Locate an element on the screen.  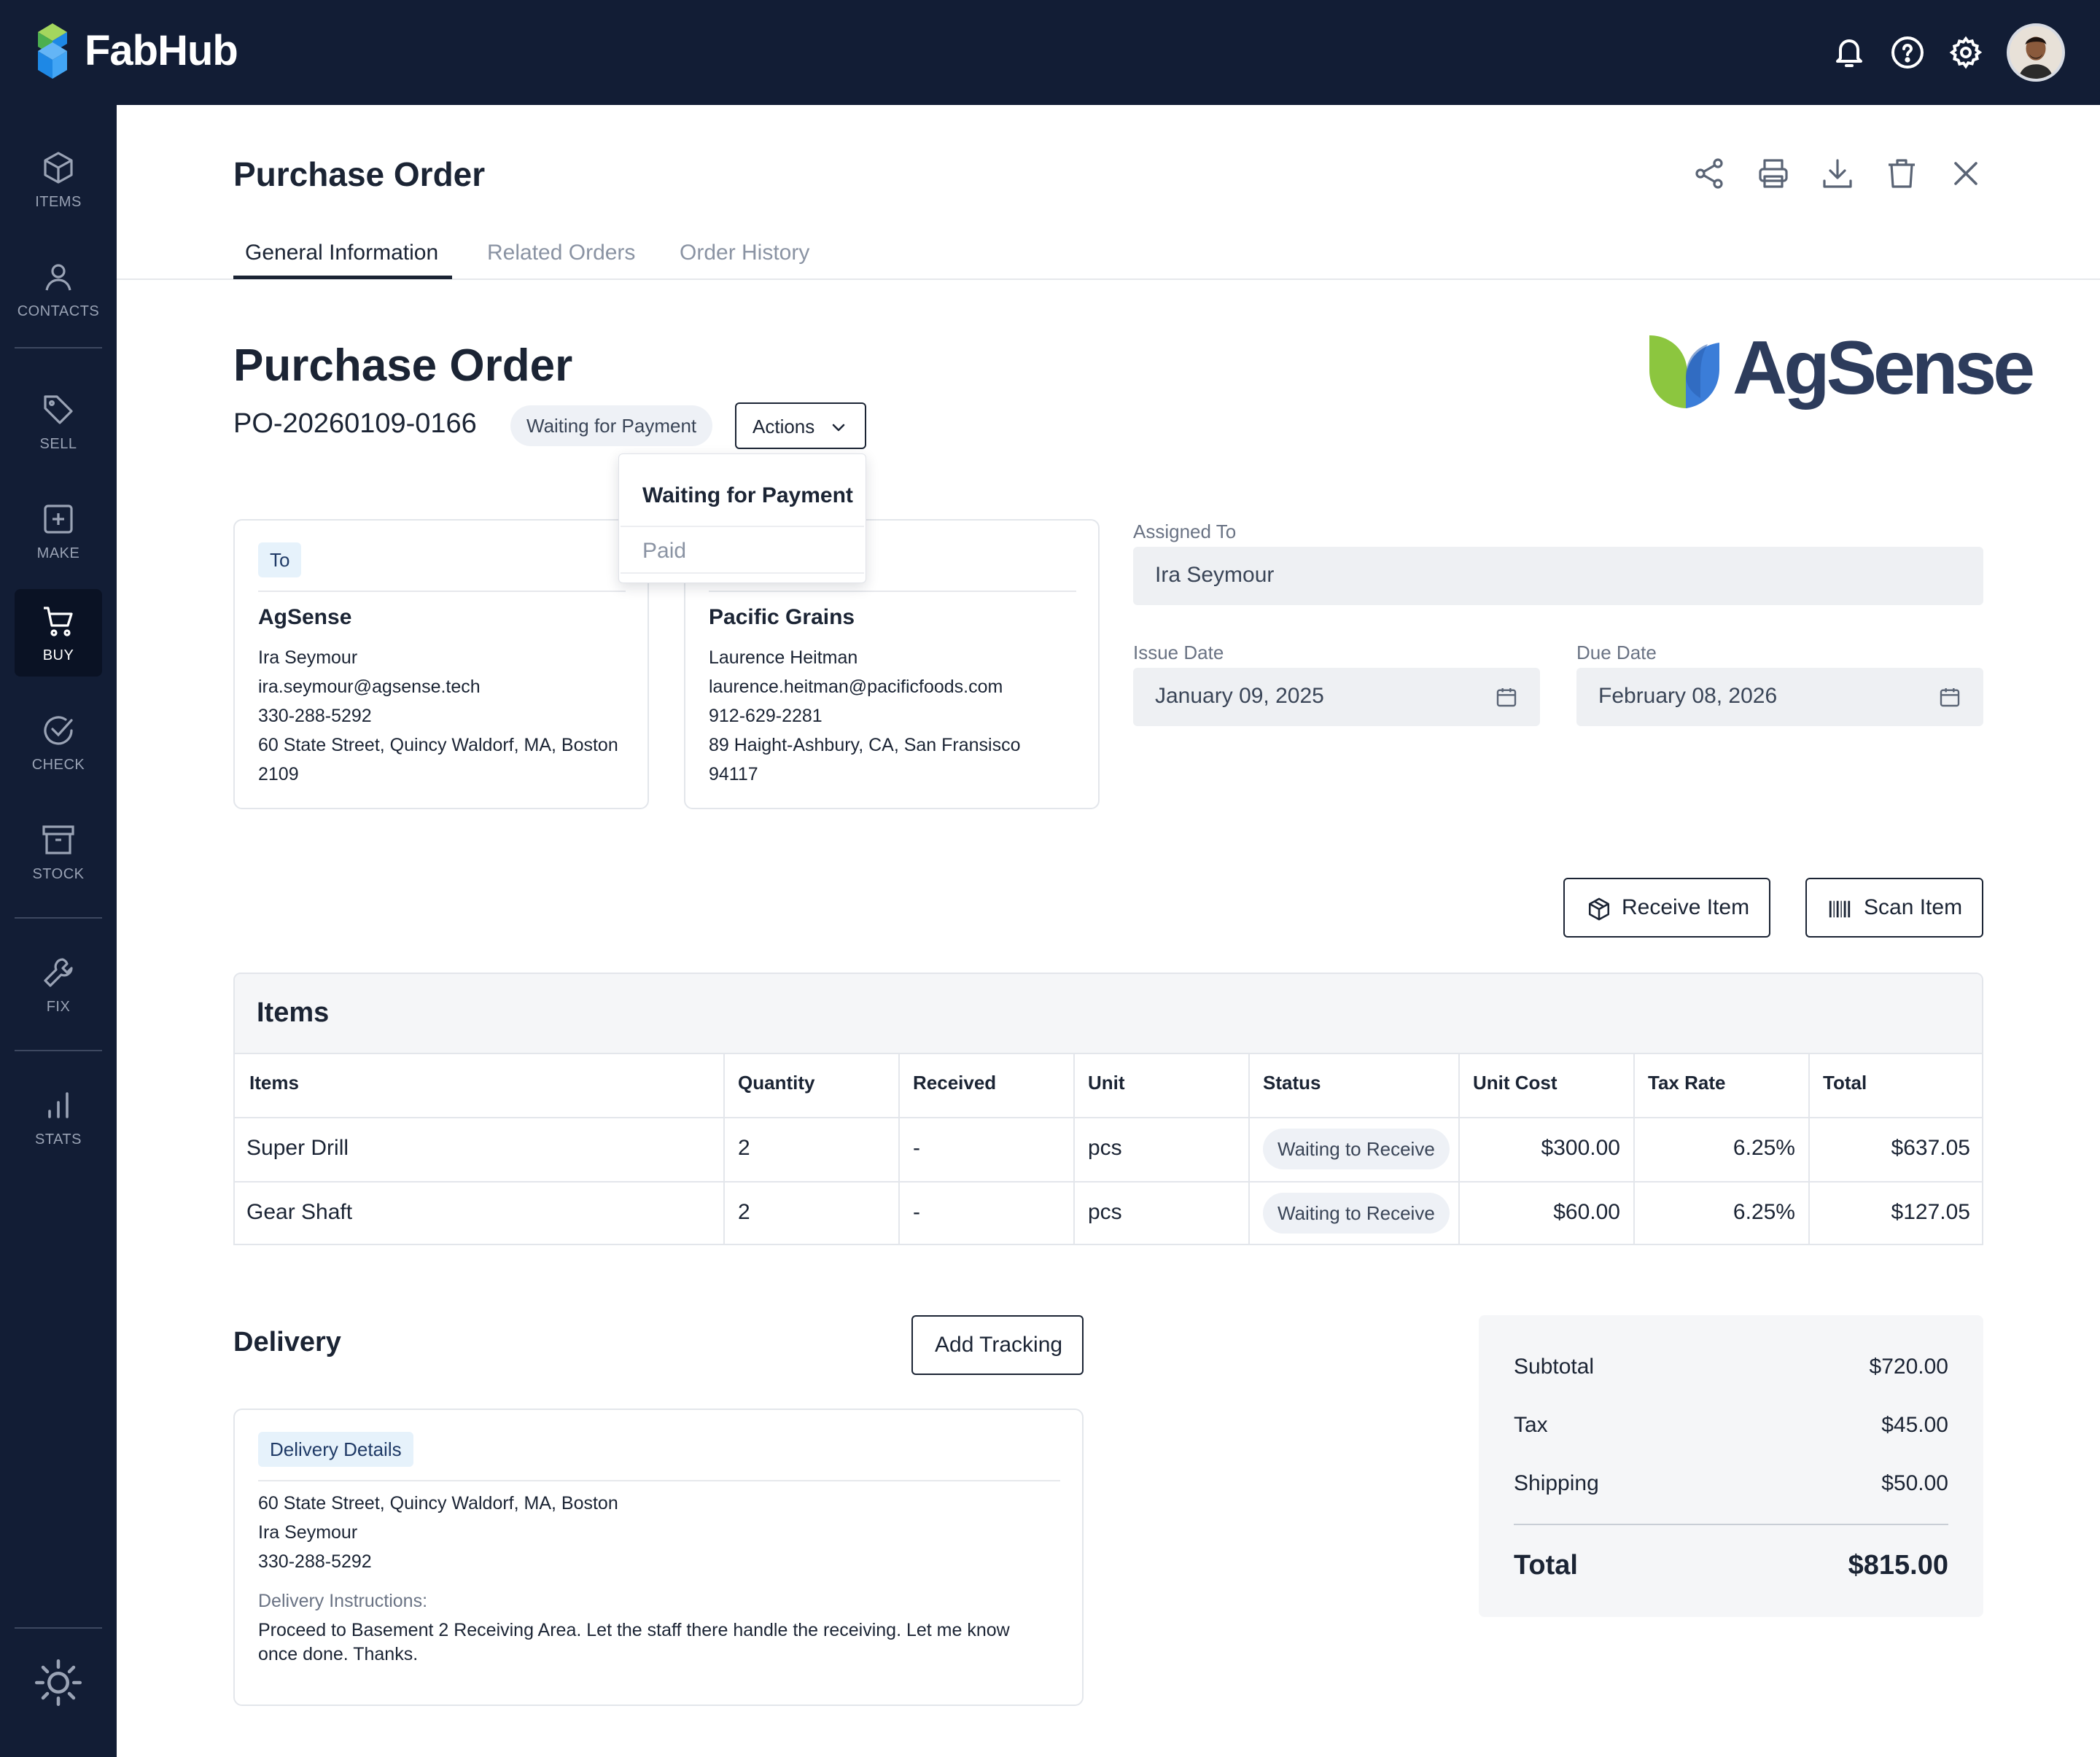
sidebar-item-fix: FIX is located at coordinates (58, 984).